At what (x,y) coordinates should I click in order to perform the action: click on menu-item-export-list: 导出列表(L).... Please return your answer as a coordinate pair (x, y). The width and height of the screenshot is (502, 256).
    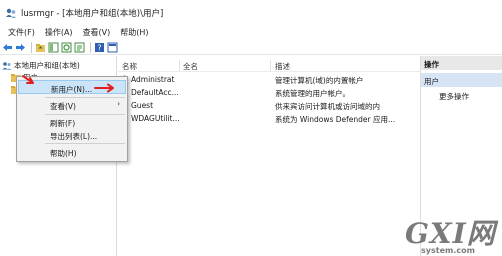
    Looking at the image, I should click on (72, 135).